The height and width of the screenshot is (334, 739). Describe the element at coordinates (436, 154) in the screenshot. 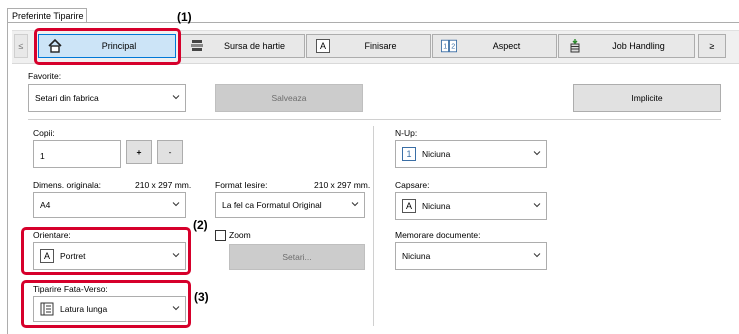

I see `nup-value: Niciuna` at that location.